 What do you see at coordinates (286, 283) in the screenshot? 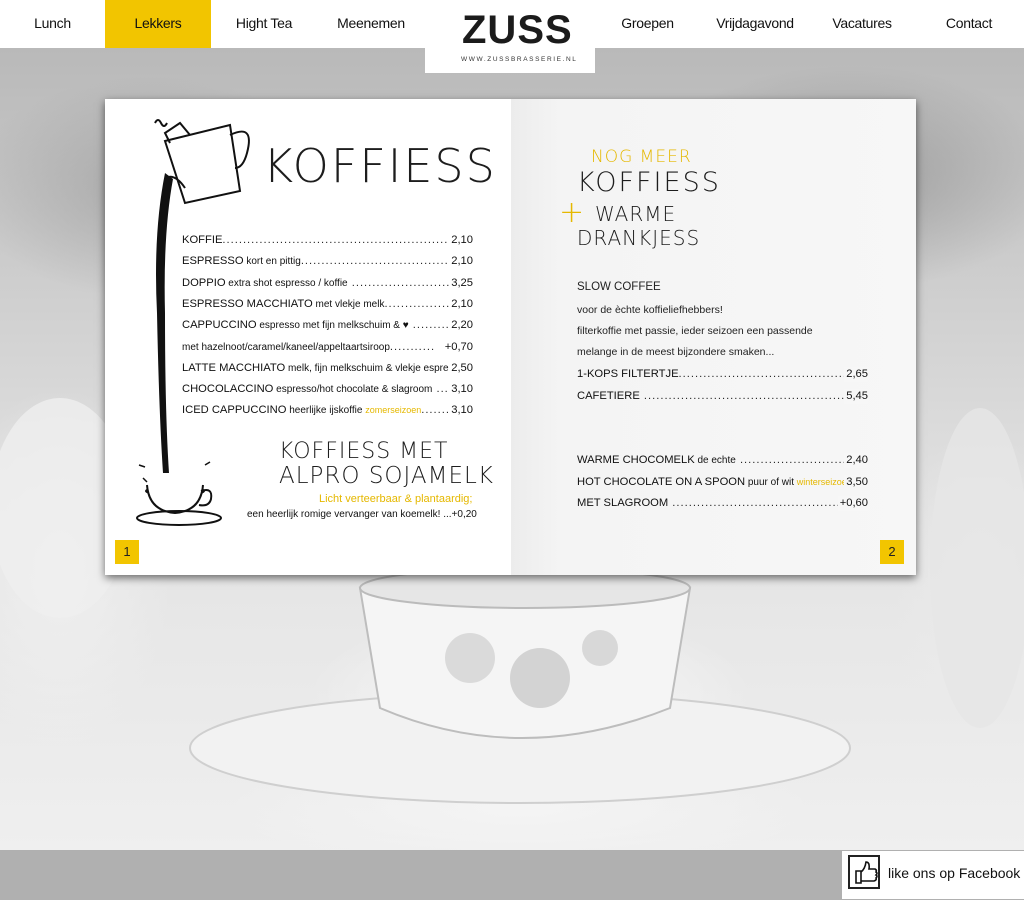
I see `menu-item-description: extra shot espresso / koffie` at bounding box center [286, 283].